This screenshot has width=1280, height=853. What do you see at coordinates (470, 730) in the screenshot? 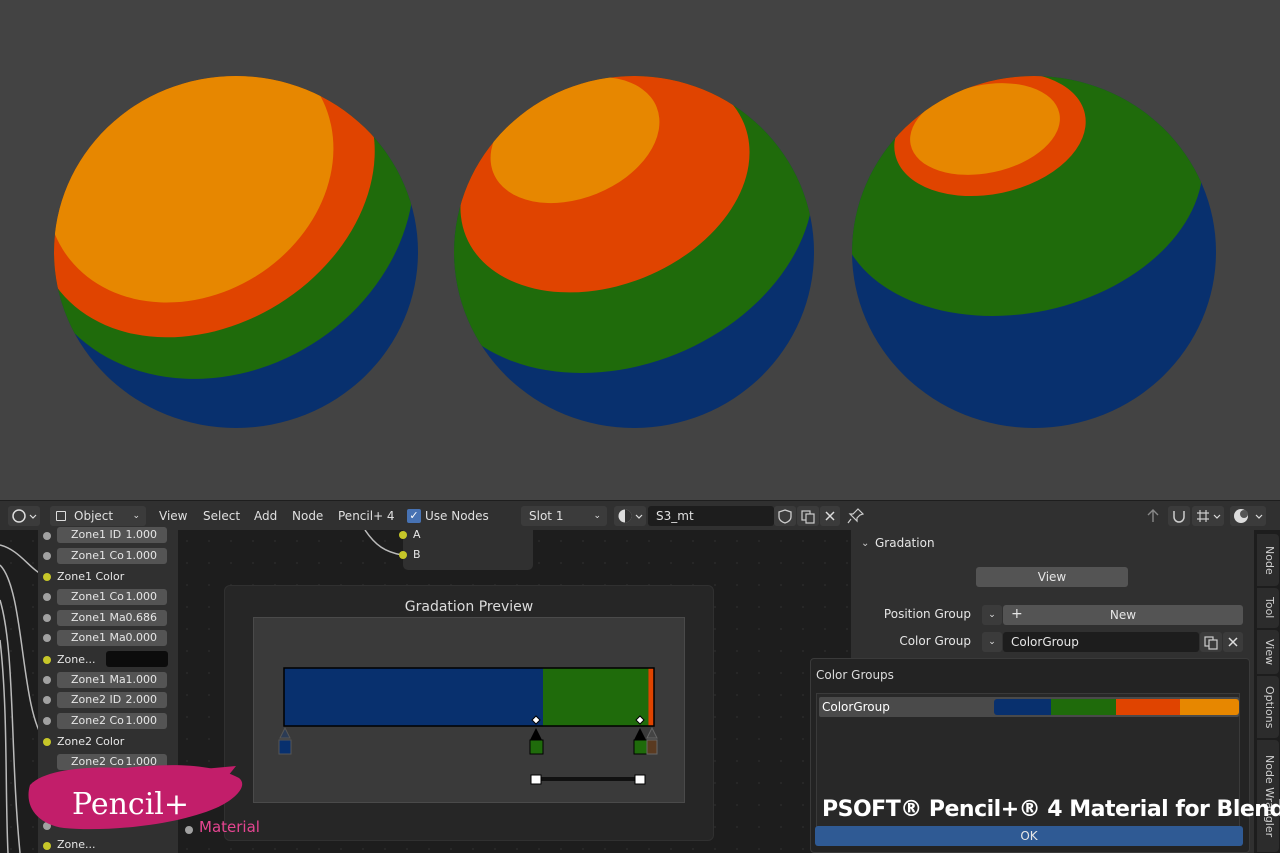
I see `gradation-ramp` at bounding box center [470, 730].